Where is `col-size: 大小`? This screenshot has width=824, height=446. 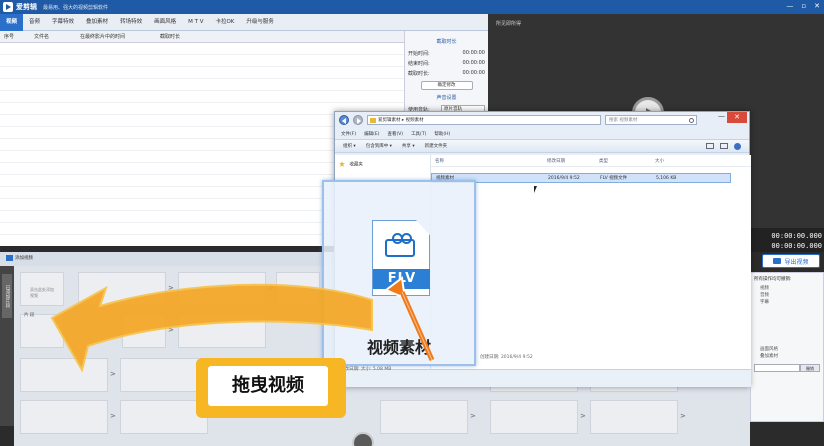 col-size: 大小 is located at coordinates (681, 161).